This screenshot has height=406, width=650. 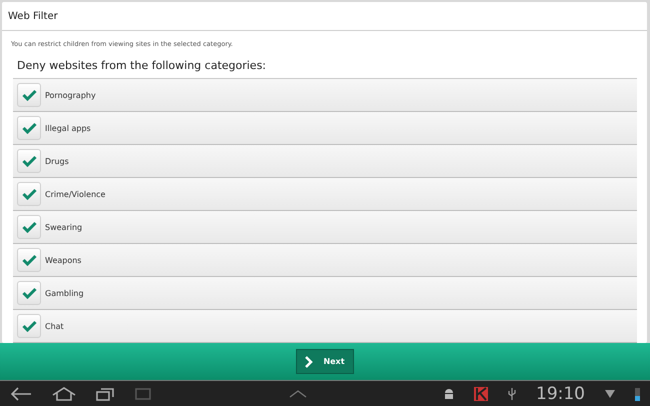 What do you see at coordinates (309, 362) in the screenshot?
I see `chevron-right-icon` at bounding box center [309, 362].